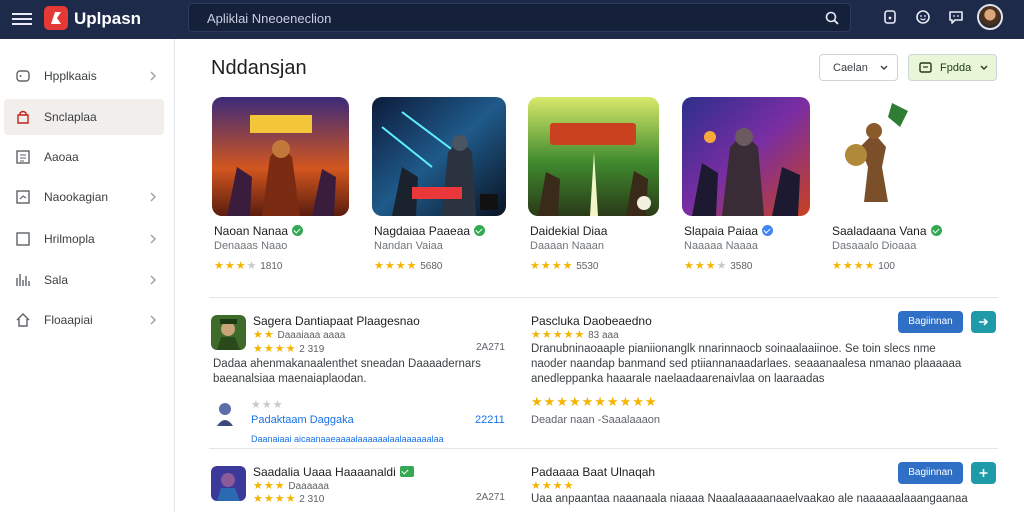 This screenshot has width=1024, height=512. What do you see at coordinates (887, 231) in the screenshot?
I see `game-title: Saaladaana Vana` at bounding box center [887, 231].